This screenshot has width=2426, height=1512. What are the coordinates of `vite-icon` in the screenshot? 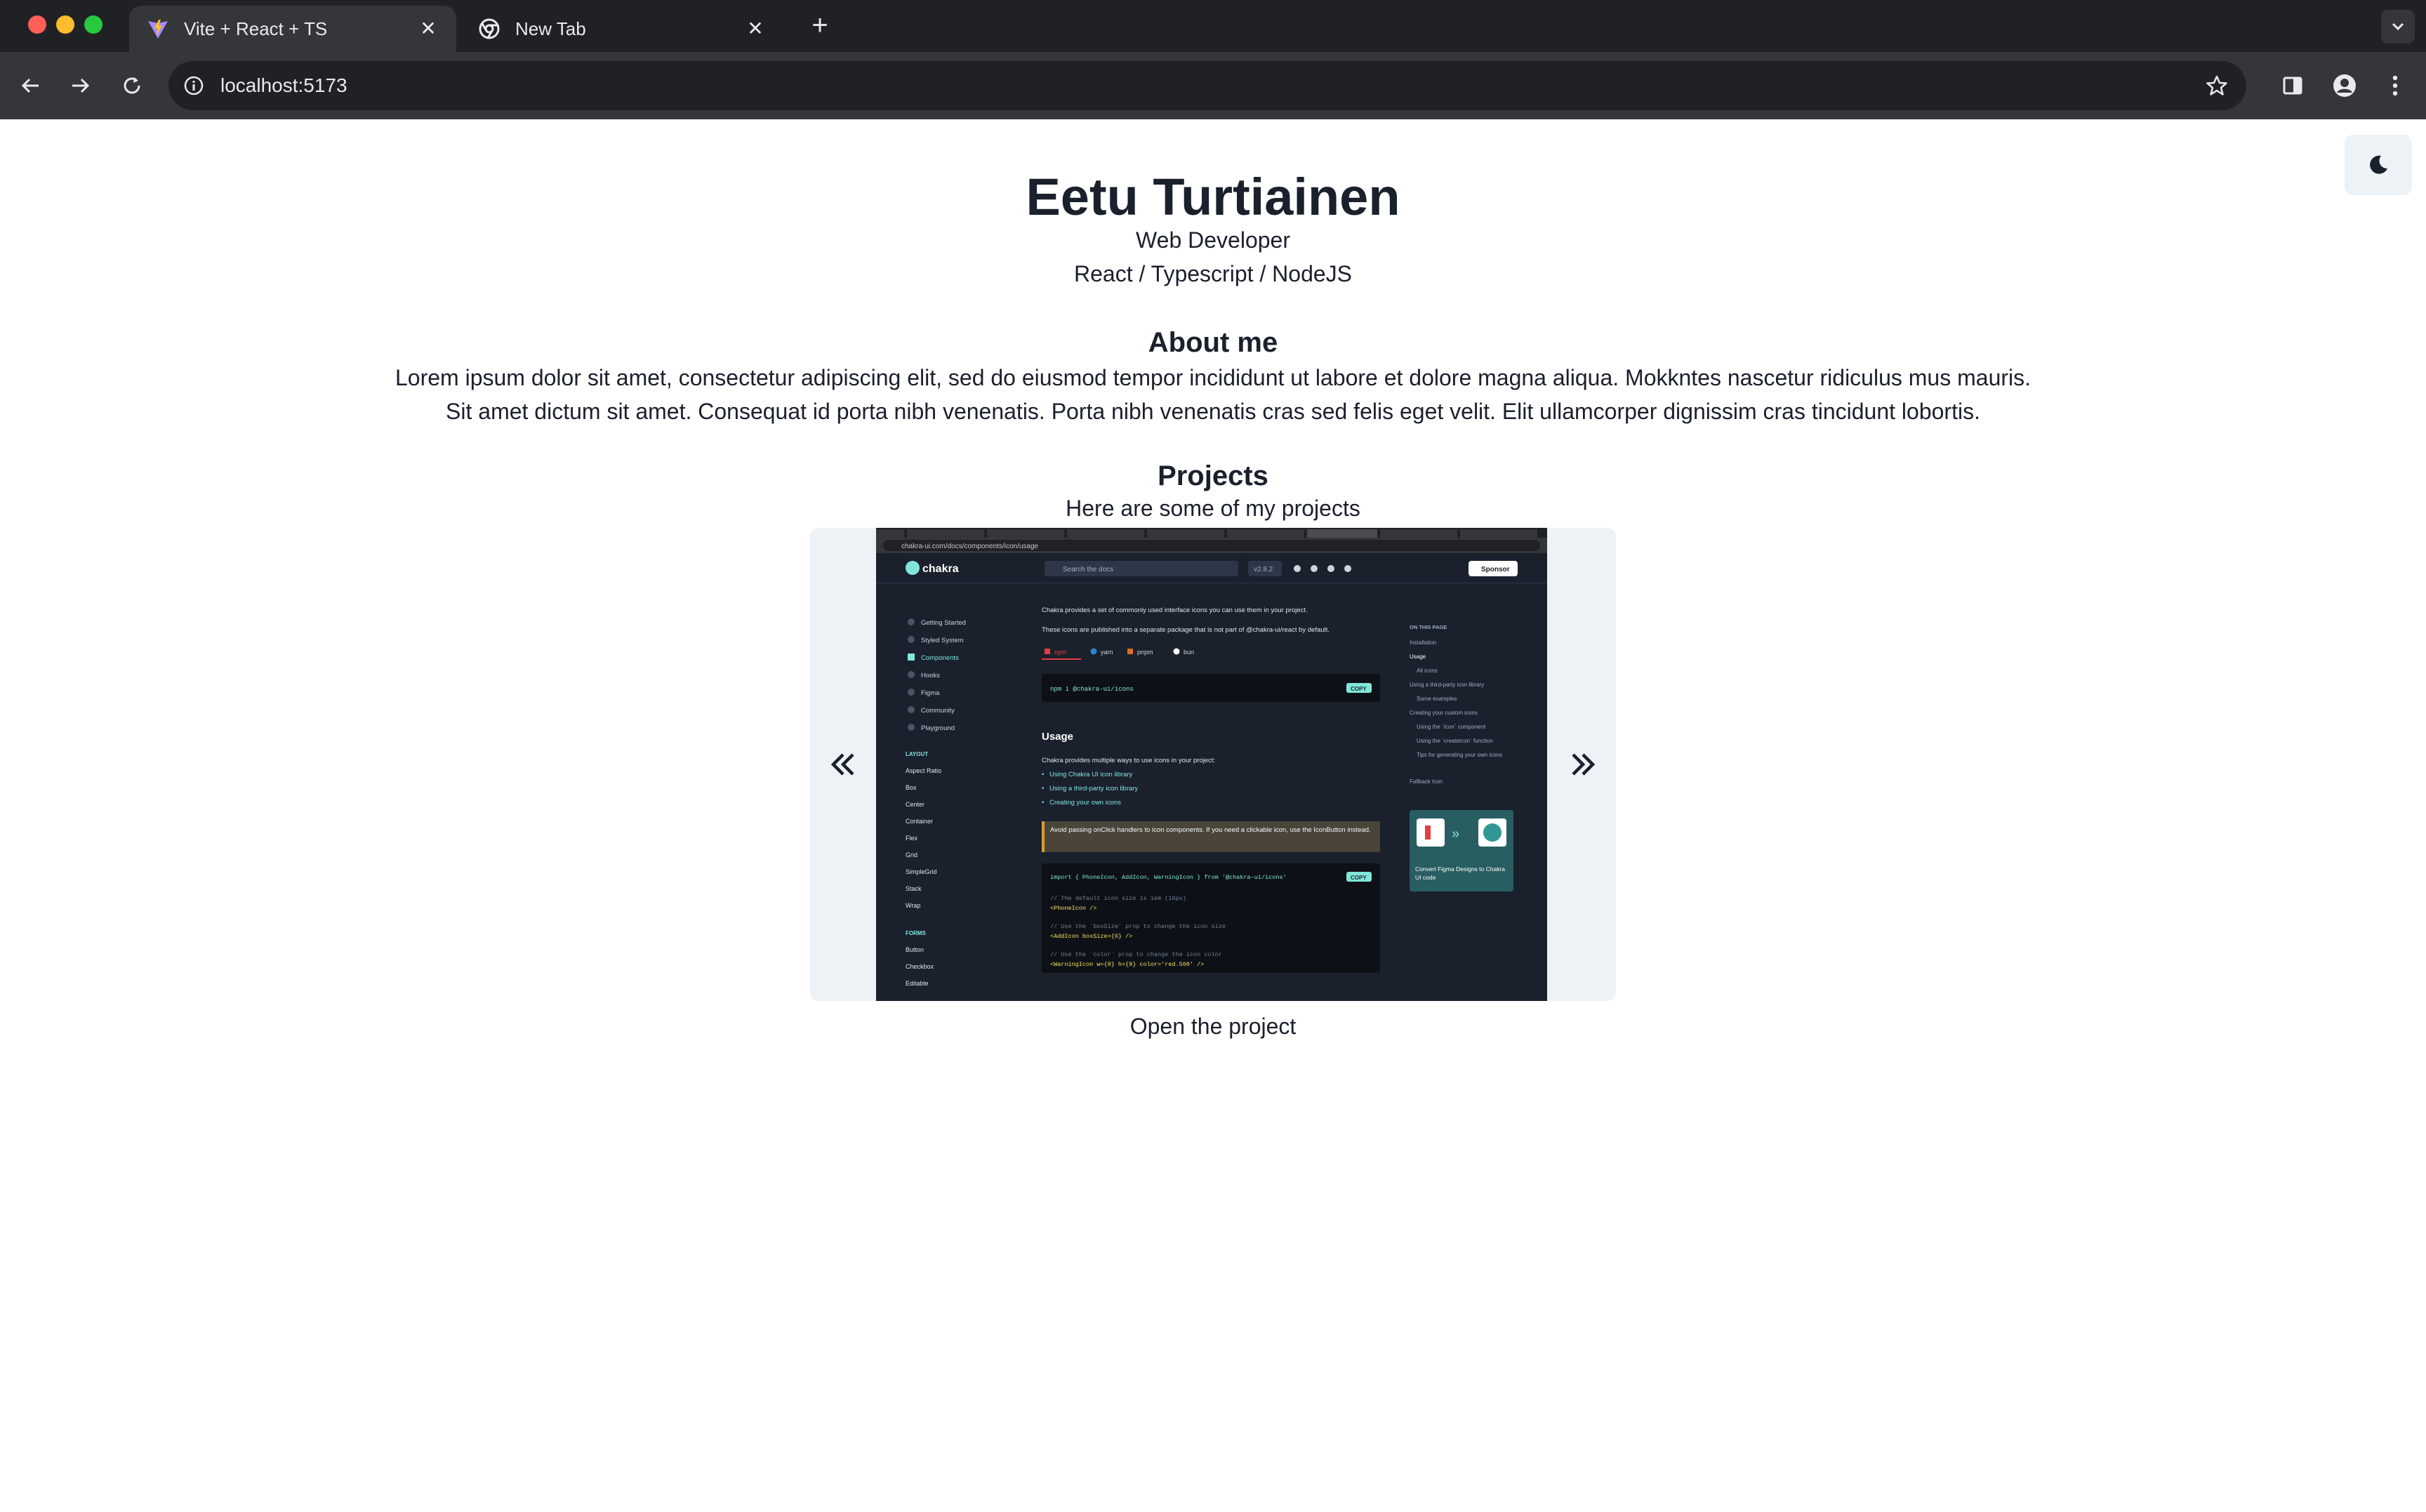 It's located at (158, 29).